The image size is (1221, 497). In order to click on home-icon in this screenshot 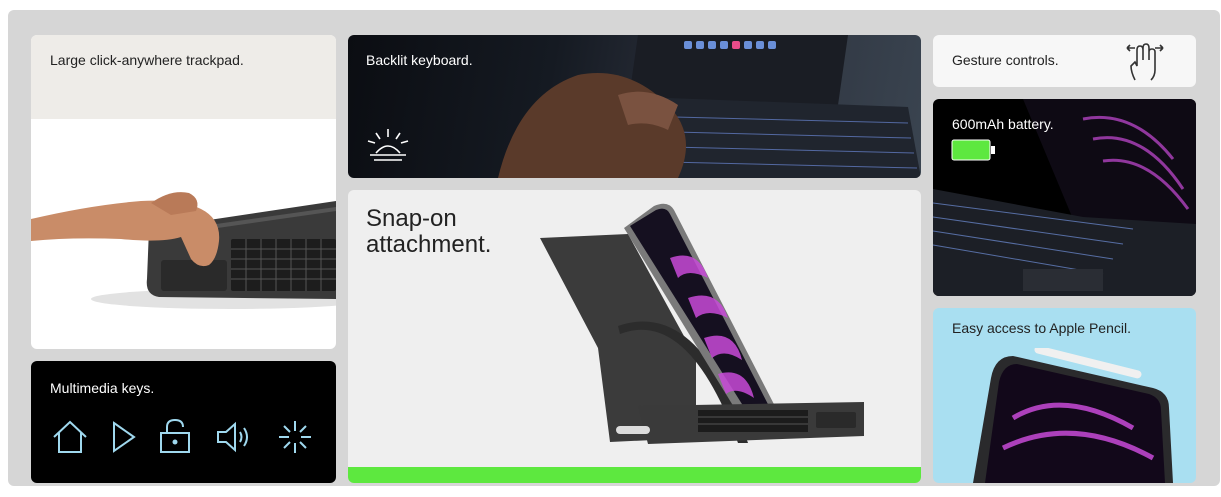, I will do `click(70, 436)`.